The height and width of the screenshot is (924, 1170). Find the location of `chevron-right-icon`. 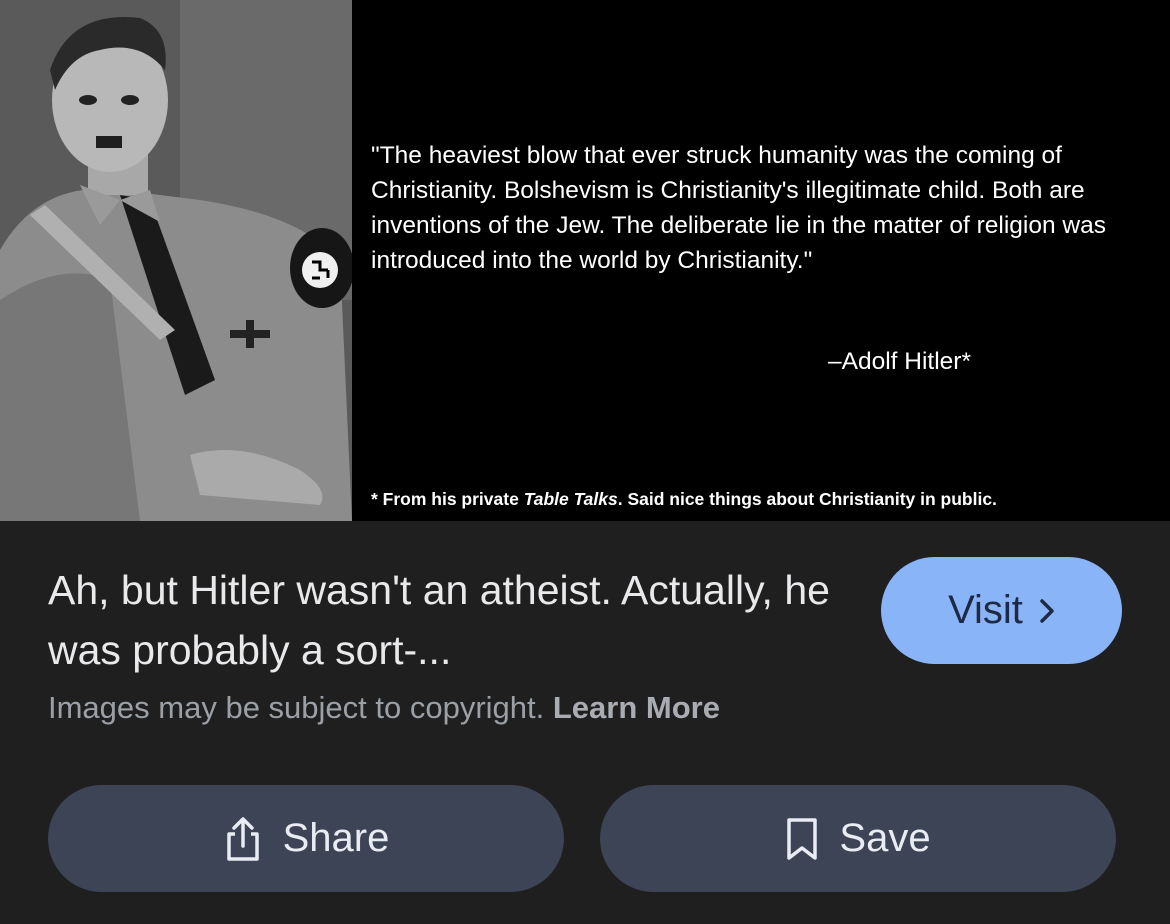

chevron-right-icon is located at coordinates (1047, 611).